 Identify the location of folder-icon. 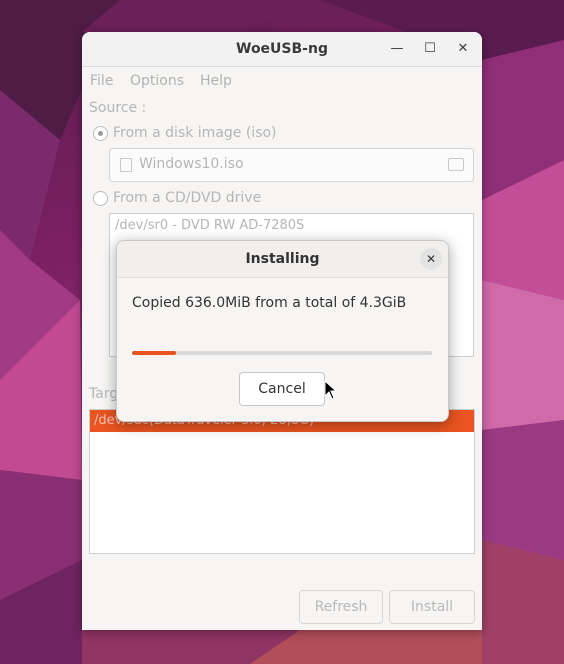
(456, 164).